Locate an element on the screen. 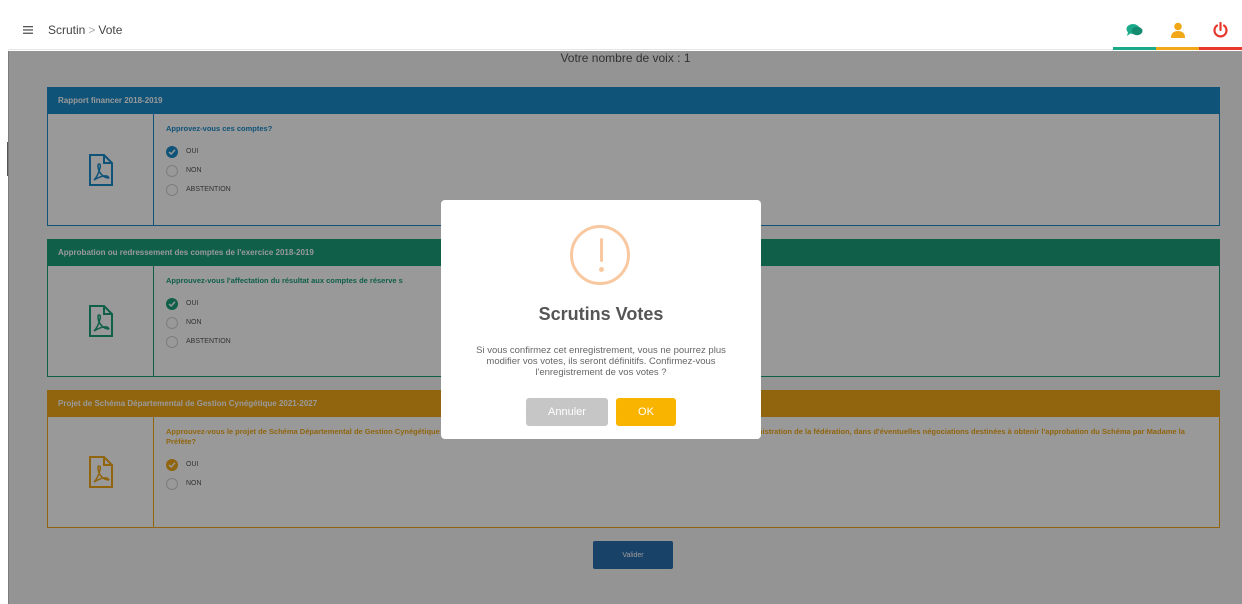 This screenshot has height=604, width=1242. left-edge-marker is located at coordinates (4, 159).